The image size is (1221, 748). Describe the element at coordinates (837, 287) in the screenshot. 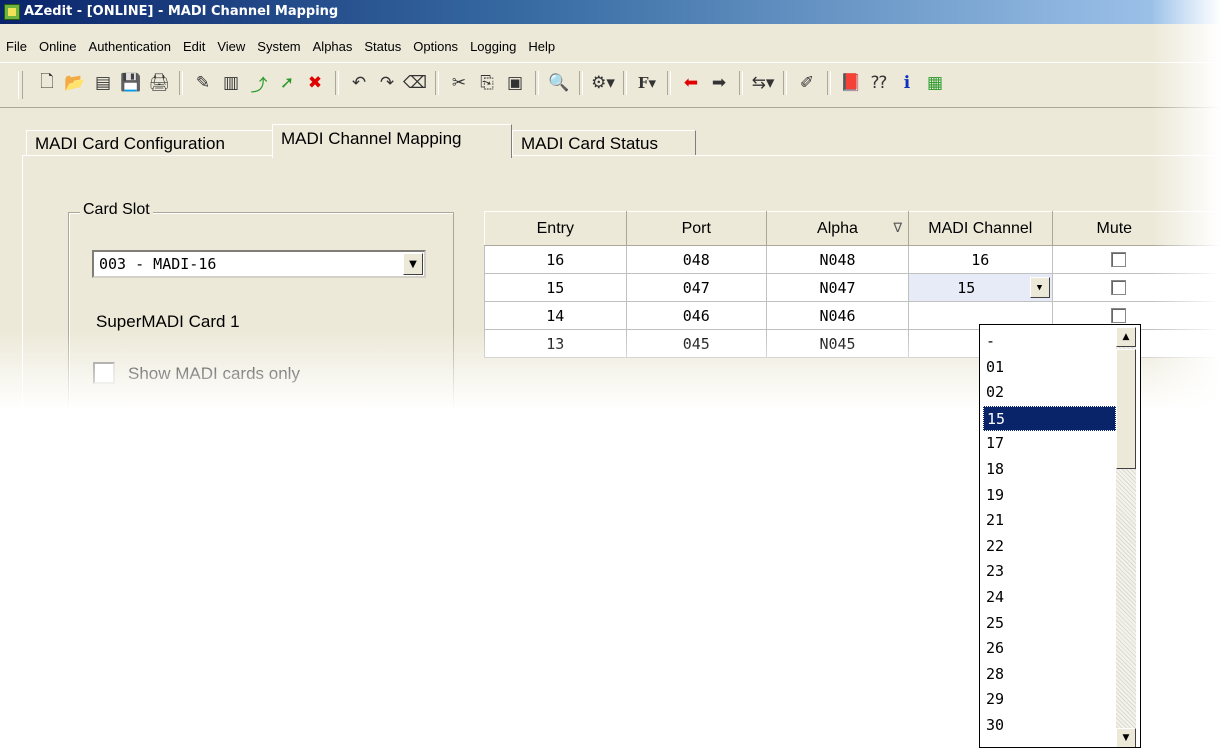

I see `cell-alpha: N047` at that location.